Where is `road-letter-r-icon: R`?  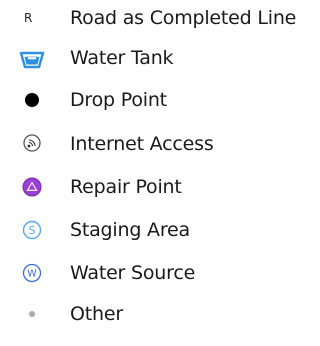 road-letter-r-icon: R is located at coordinates (32, 18).